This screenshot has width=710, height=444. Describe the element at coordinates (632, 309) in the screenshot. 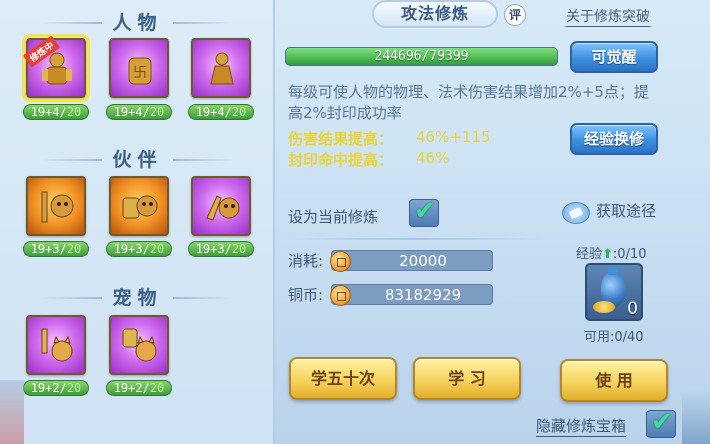

I see `treasure-count: 0` at that location.